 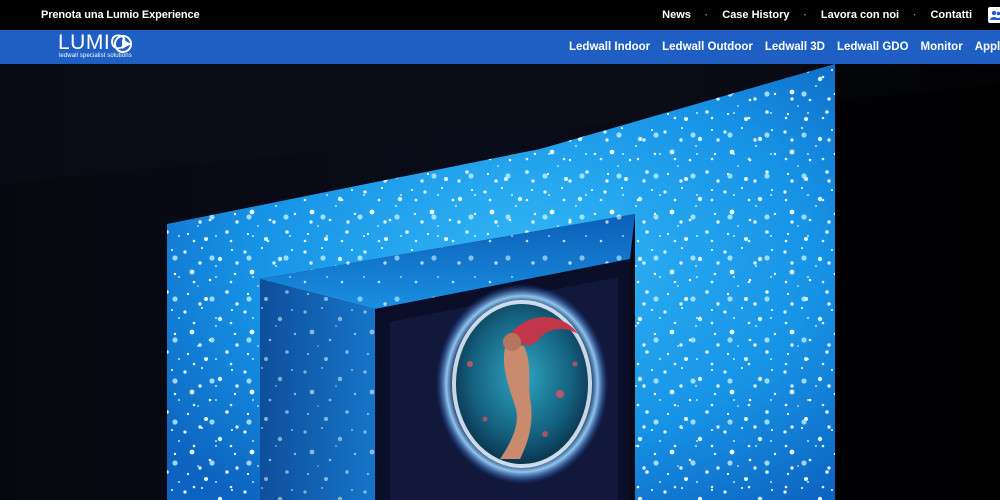 I want to click on menu-ledwall-gdo: Ledwall GDO, so click(x=873, y=47).